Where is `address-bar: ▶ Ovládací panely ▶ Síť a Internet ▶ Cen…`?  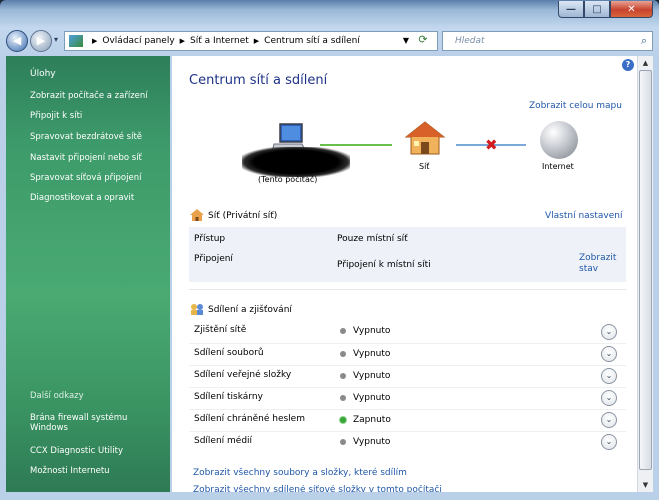
address-bar: ▶ Ovládací panely ▶ Síť a Internet ▶ Cen… is located at coordinates (251, 41).